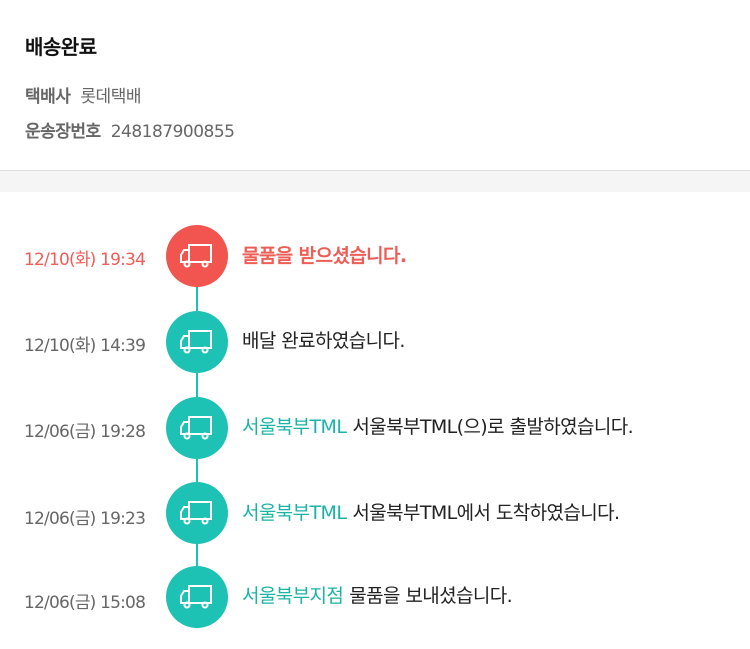 Image resolution: width=750 pixels, height=649 pixels. Describe the element at coordinates (61, 47) in the screenshot. I see `delivery-status-title: 배송완료` at that location.